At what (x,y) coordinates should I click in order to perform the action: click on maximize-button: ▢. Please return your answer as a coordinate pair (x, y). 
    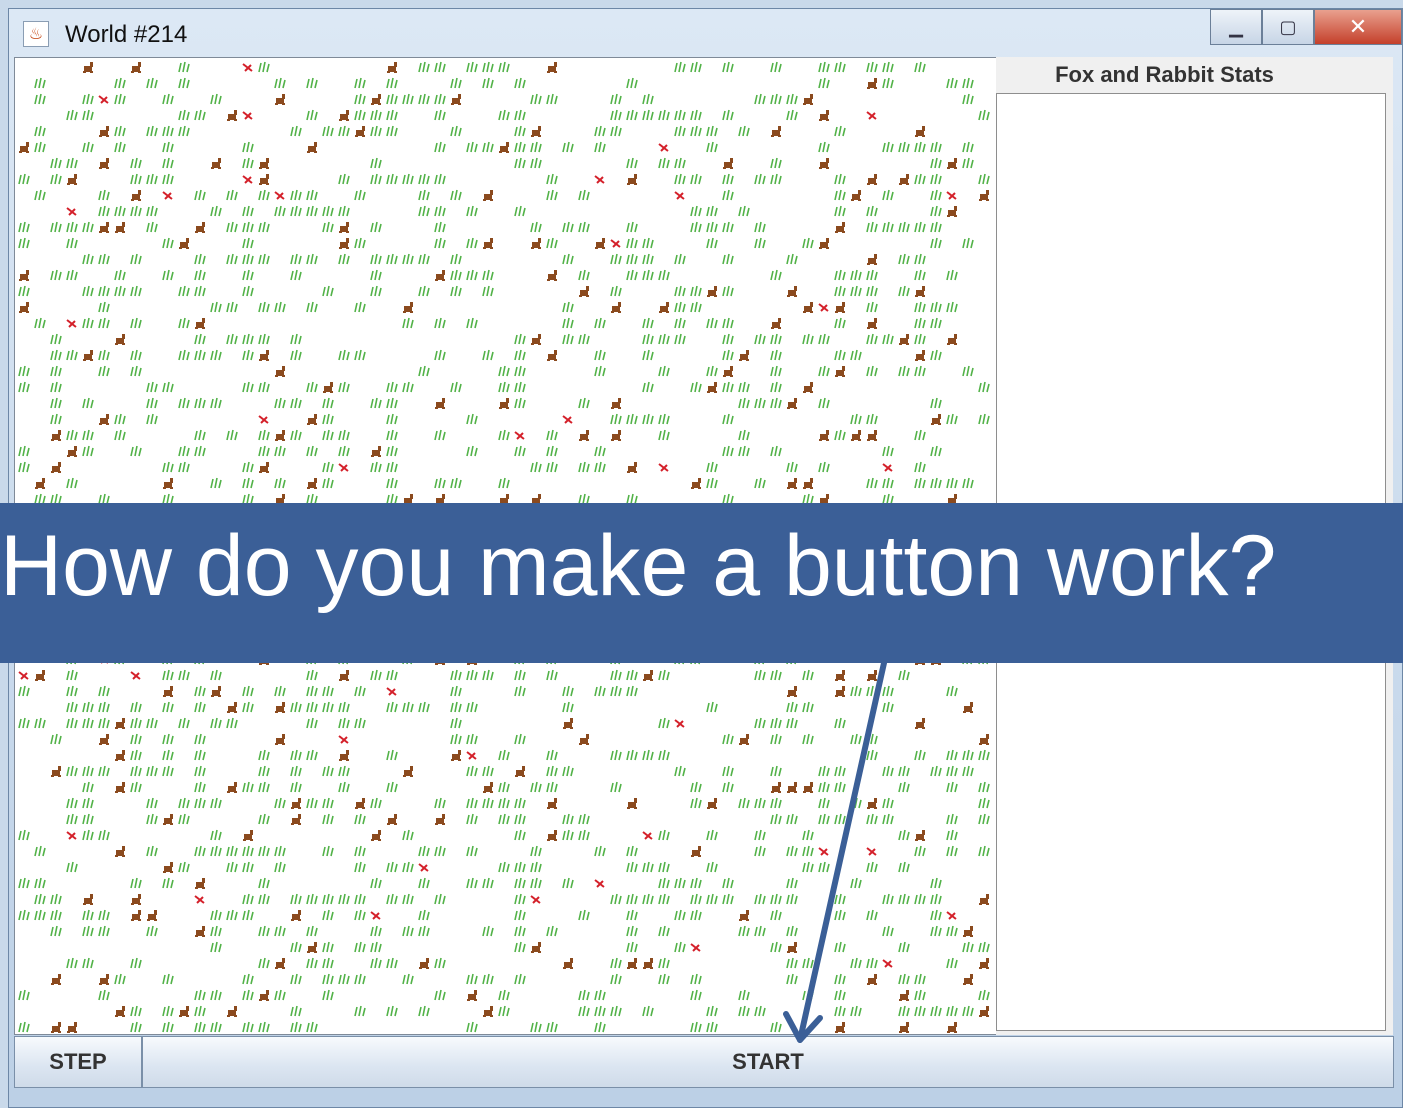
    Looking at the image, I should click on (1288, 27).